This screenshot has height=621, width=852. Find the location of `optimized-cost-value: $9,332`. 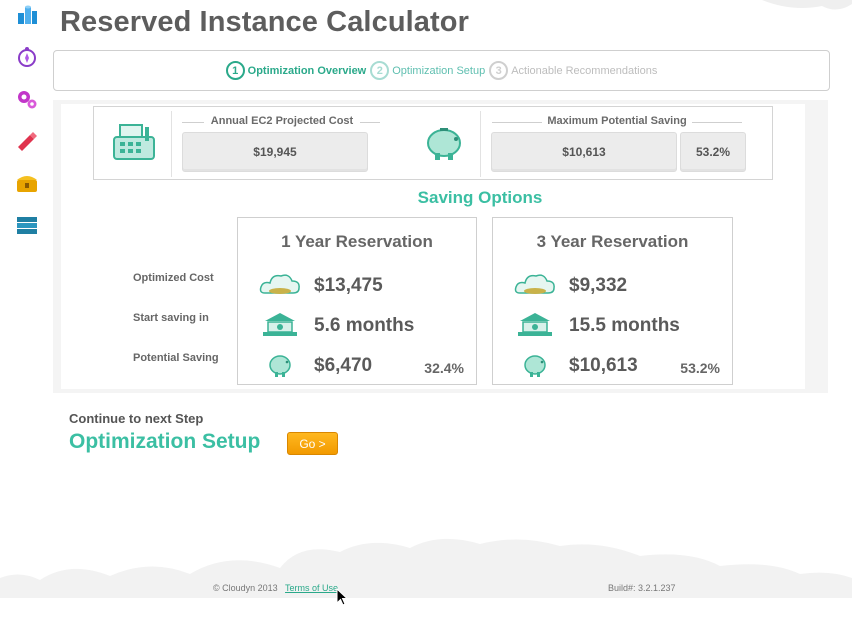

optimized-cost-value: $9,332 is located at coordinates (598, 285).